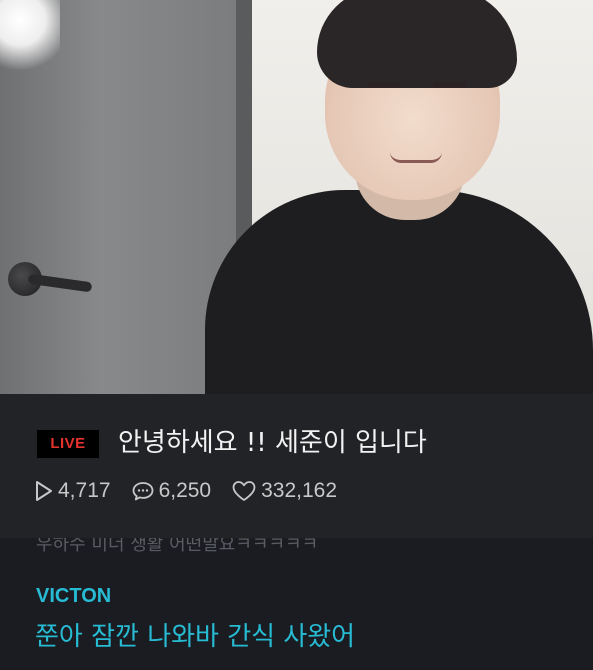 This screenshot has width=593, height=670. I want to click on chat-author: VICTON, so click(73, 596).